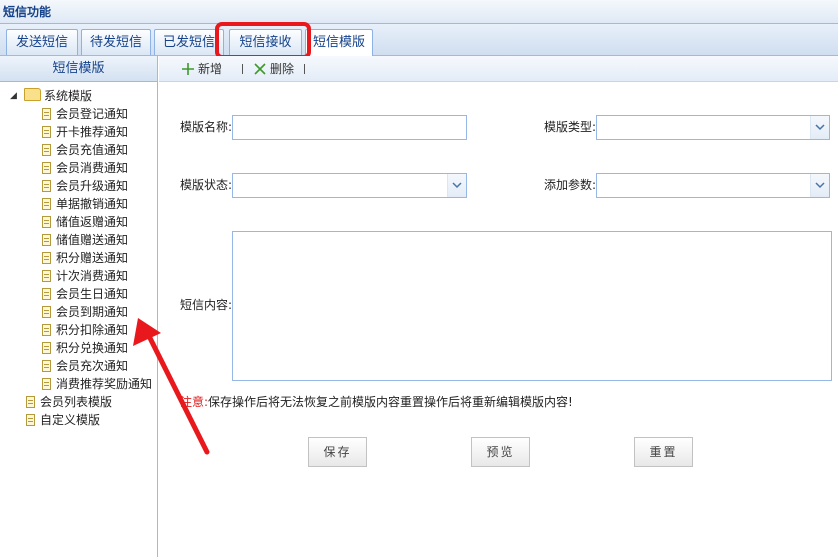  What do you see at coordinates (570, 127) in the screenshot?
I see `template-type-label: 模版类型:` at bounding box center [570, 127].